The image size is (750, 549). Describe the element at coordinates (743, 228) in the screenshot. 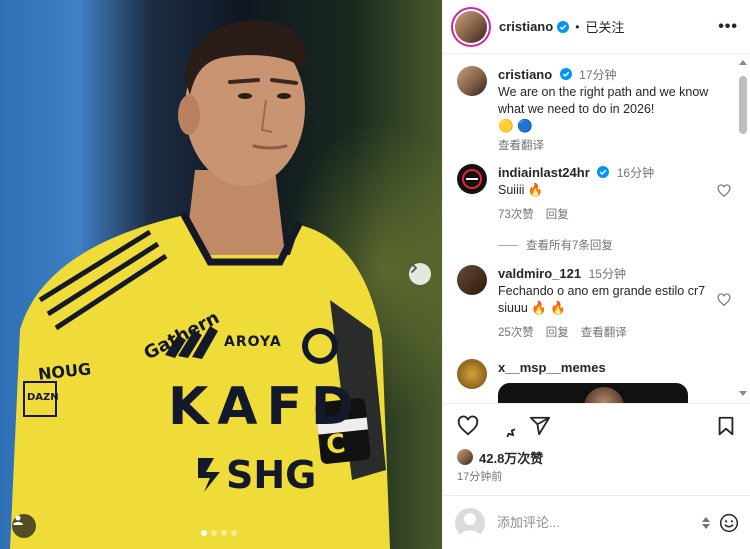

I see `comments-scrollbar` at that location.